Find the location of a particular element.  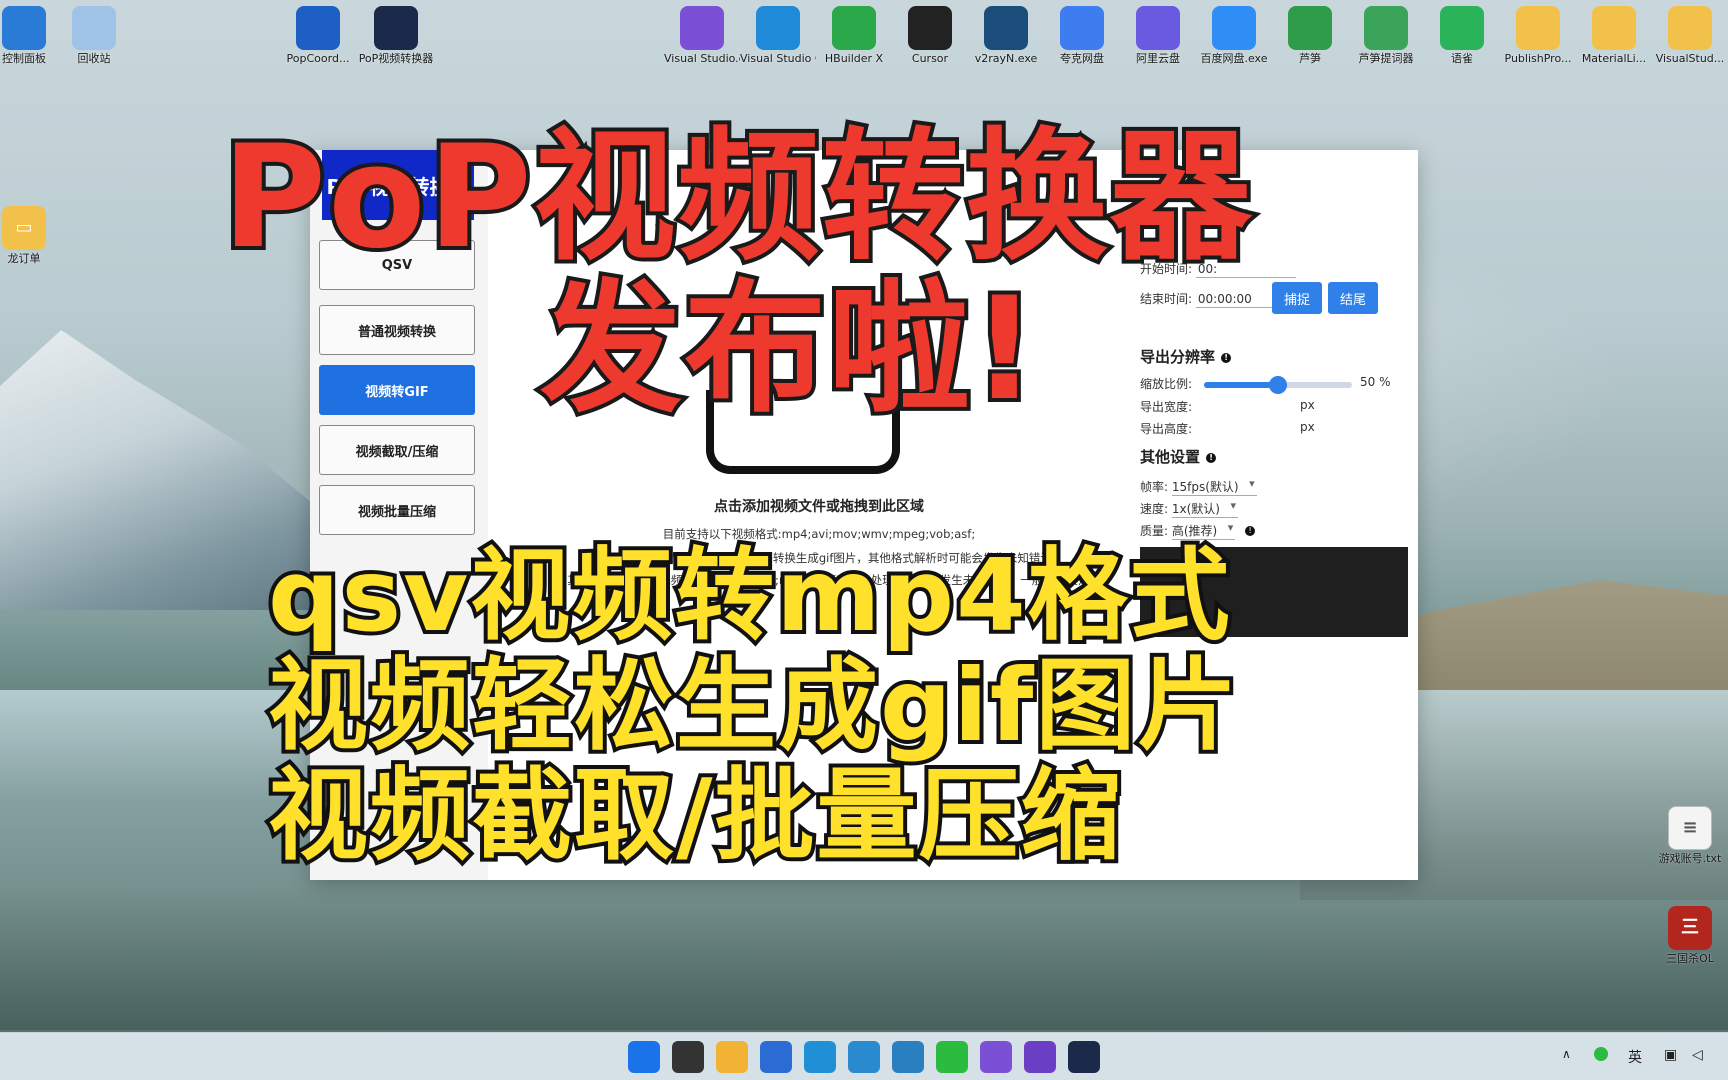

network-icon: ▣ is located at coordinates (1670, 1055).